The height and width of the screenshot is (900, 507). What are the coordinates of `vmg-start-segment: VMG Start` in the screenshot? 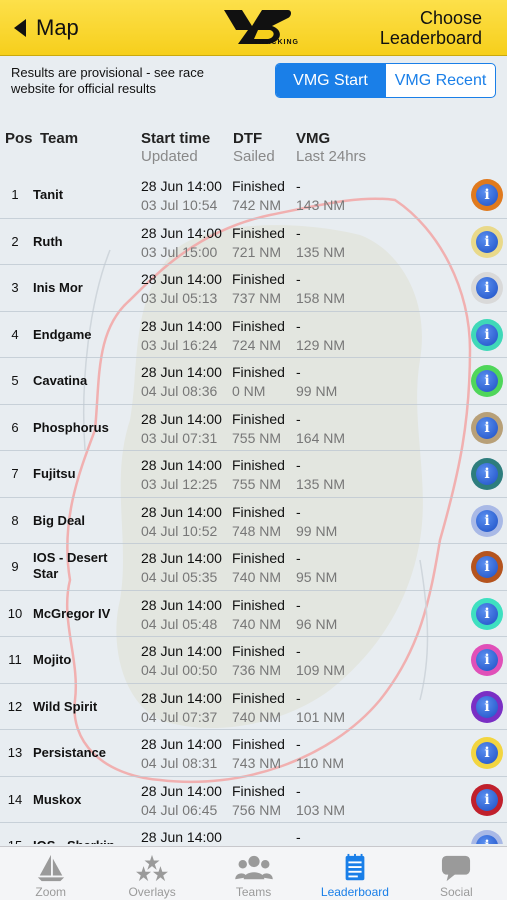 It's located at (330, 80).